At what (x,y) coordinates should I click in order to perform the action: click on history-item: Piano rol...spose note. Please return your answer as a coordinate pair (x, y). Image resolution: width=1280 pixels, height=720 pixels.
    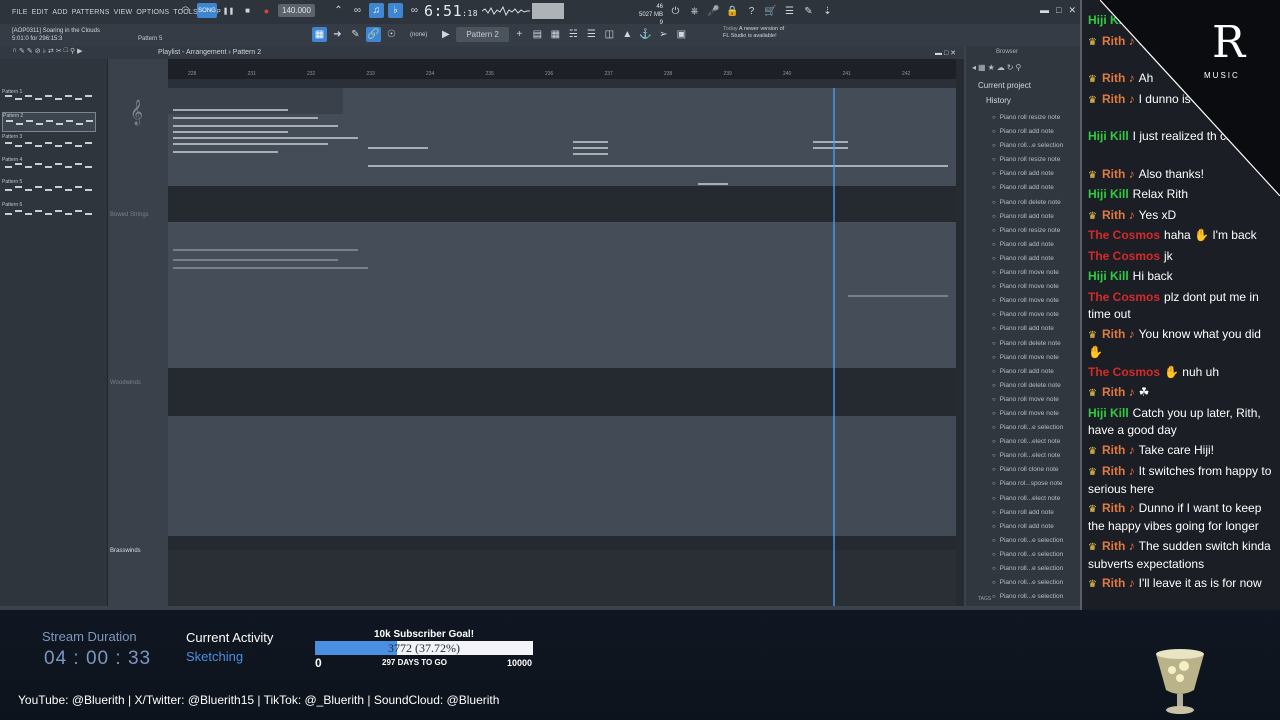
    Looking at the image, I should click on (1036, 484).